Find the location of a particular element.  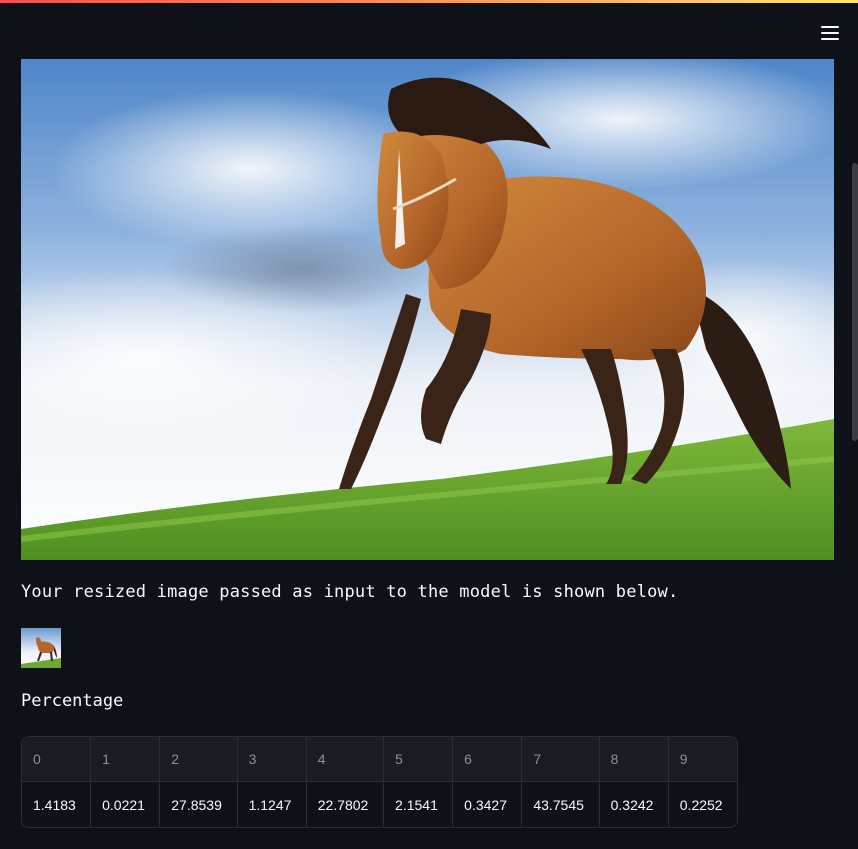

table-cell: 0.3427 is located at coordinates (487, 804).